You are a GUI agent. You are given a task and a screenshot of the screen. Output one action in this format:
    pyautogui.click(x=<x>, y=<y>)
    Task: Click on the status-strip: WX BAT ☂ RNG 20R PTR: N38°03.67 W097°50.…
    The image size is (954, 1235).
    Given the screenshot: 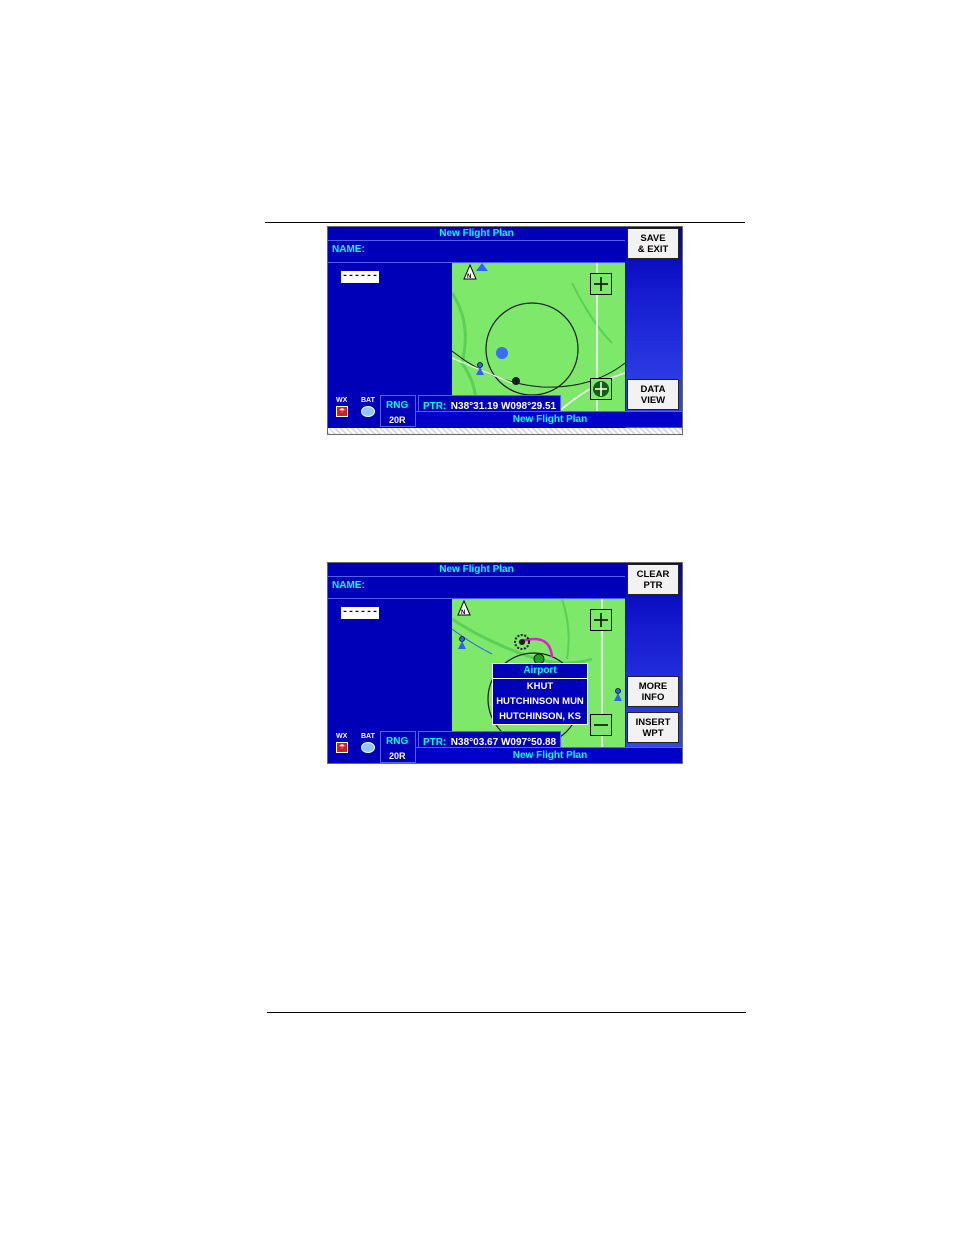 What is the action you would take?
    pyautogui.click(x=505, y=747)
    